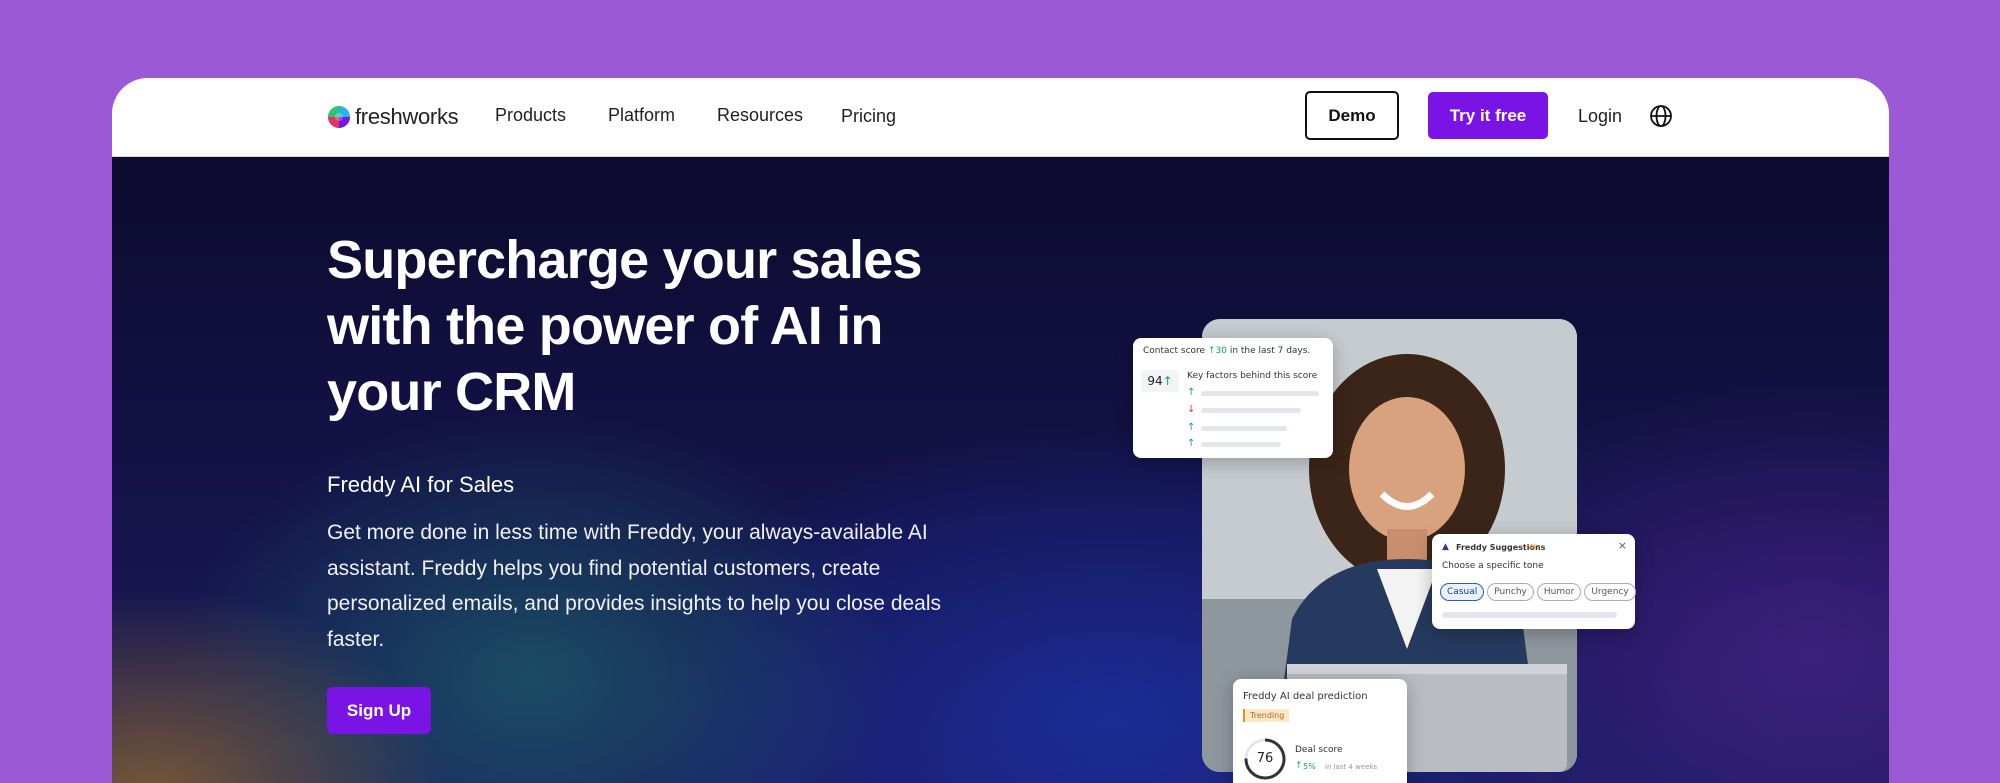  Describe the element at coordinates (1252, 376) in the screenshot. I see `key-factors-title: Key factors behind this score` at that location.